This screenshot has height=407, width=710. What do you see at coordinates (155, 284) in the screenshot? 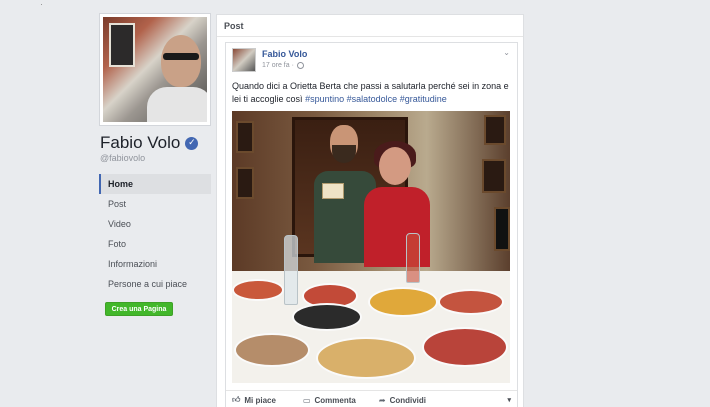
I see `nav-item-persone: Persone a cui piace` at bounding box center [155, 284].